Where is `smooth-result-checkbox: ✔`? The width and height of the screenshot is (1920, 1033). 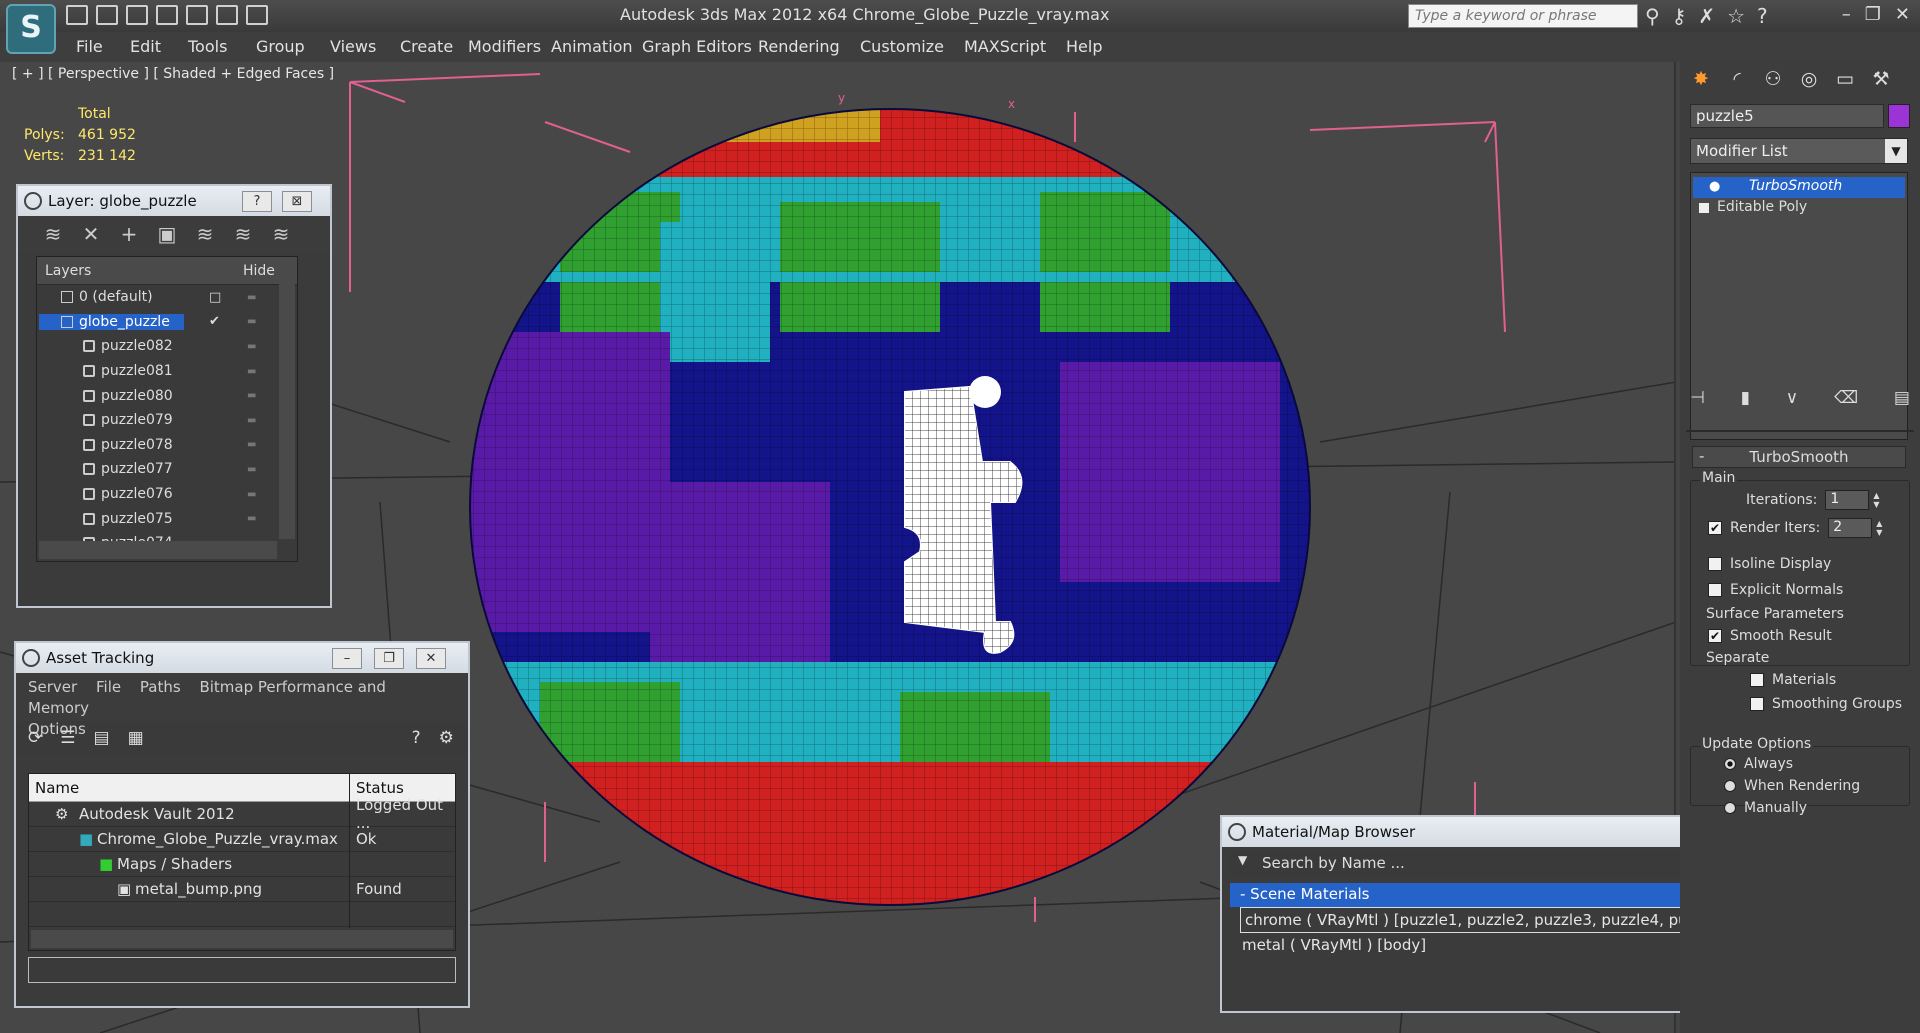
smooth-result-checkbox: ✔ is located at coordinates (1715, 636).